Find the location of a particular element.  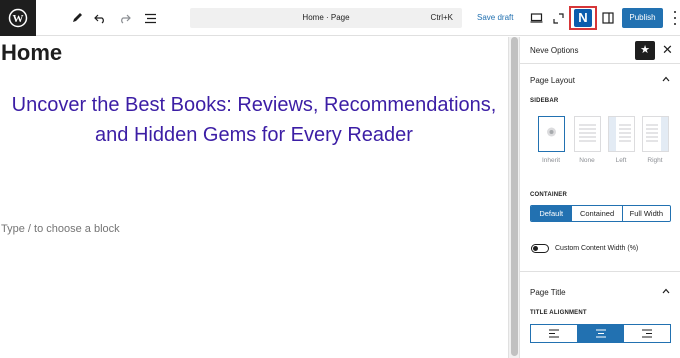

layout-label-left: Left is located at coordinates (621, 160).